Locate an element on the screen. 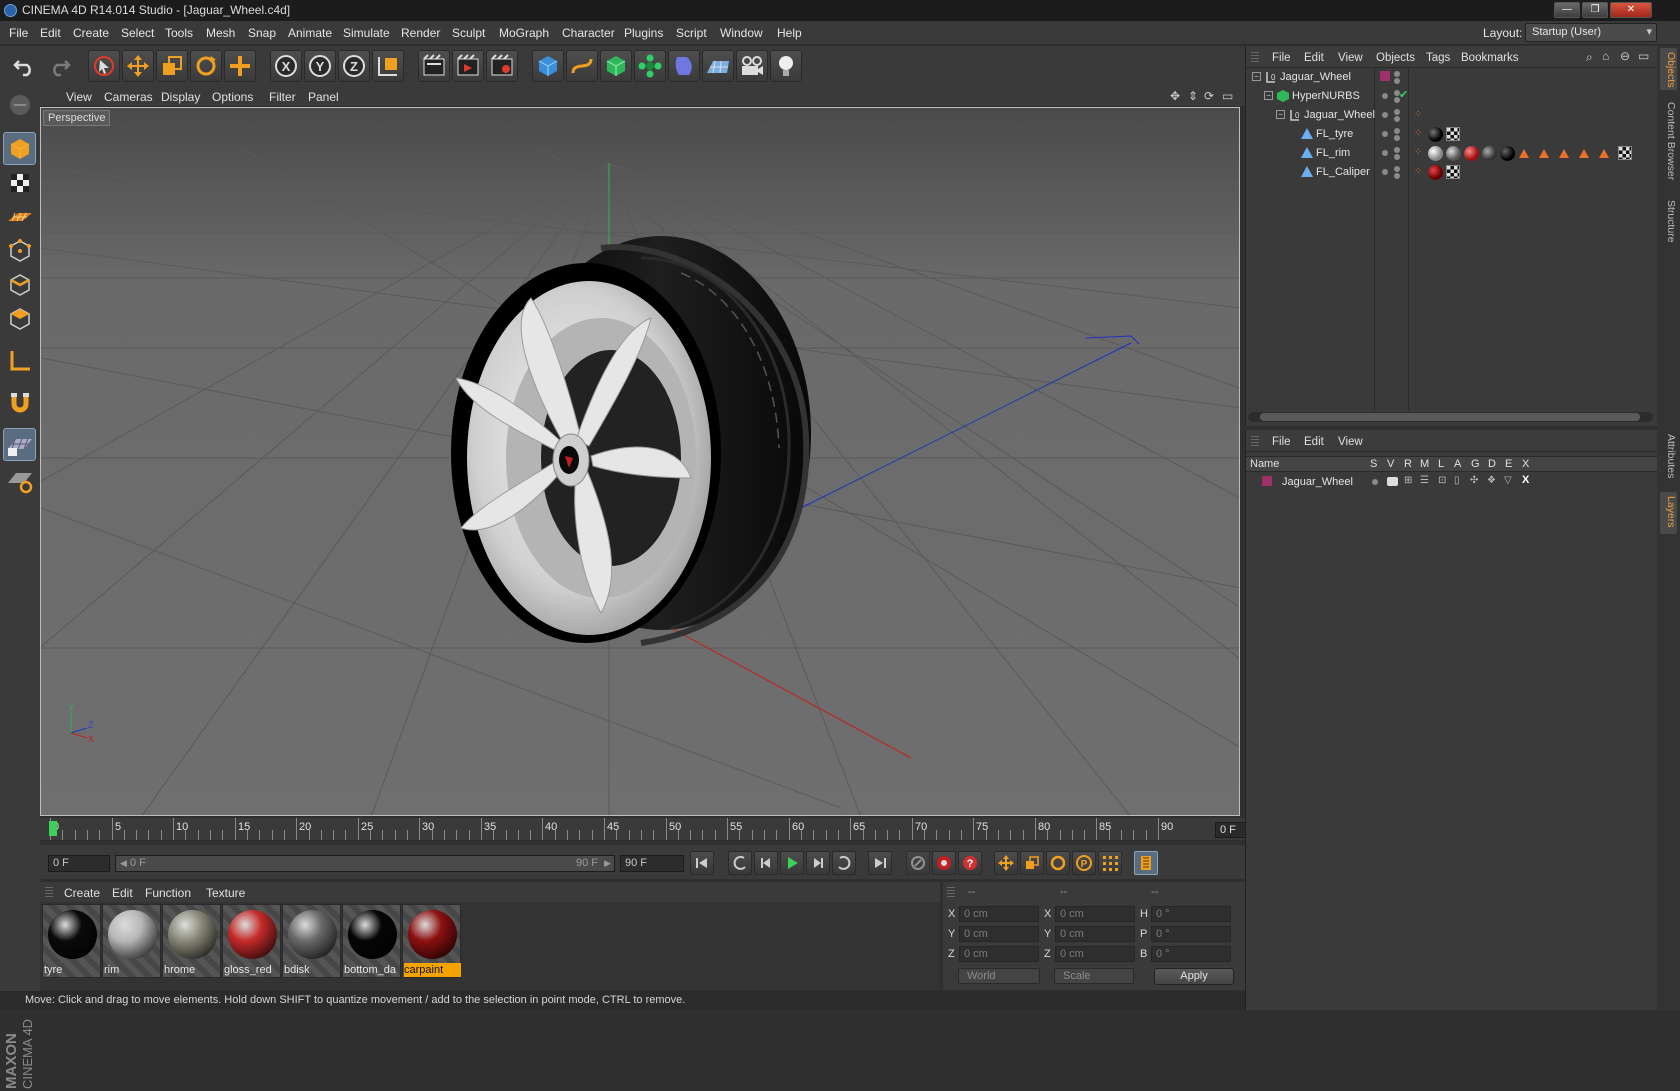 Image resolution: width=1680 pixels, height=1091 pixels. viewport-menu-cameras: Cameras is located at coordinates (128, 97).